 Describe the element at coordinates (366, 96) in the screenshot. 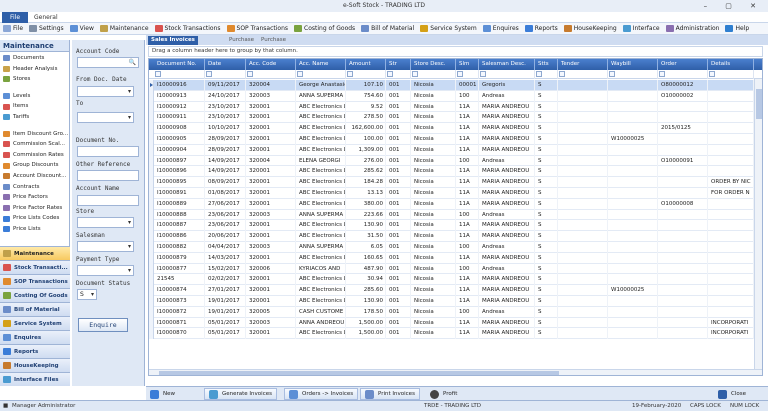

I see `table-cell: 754.60` at that location.